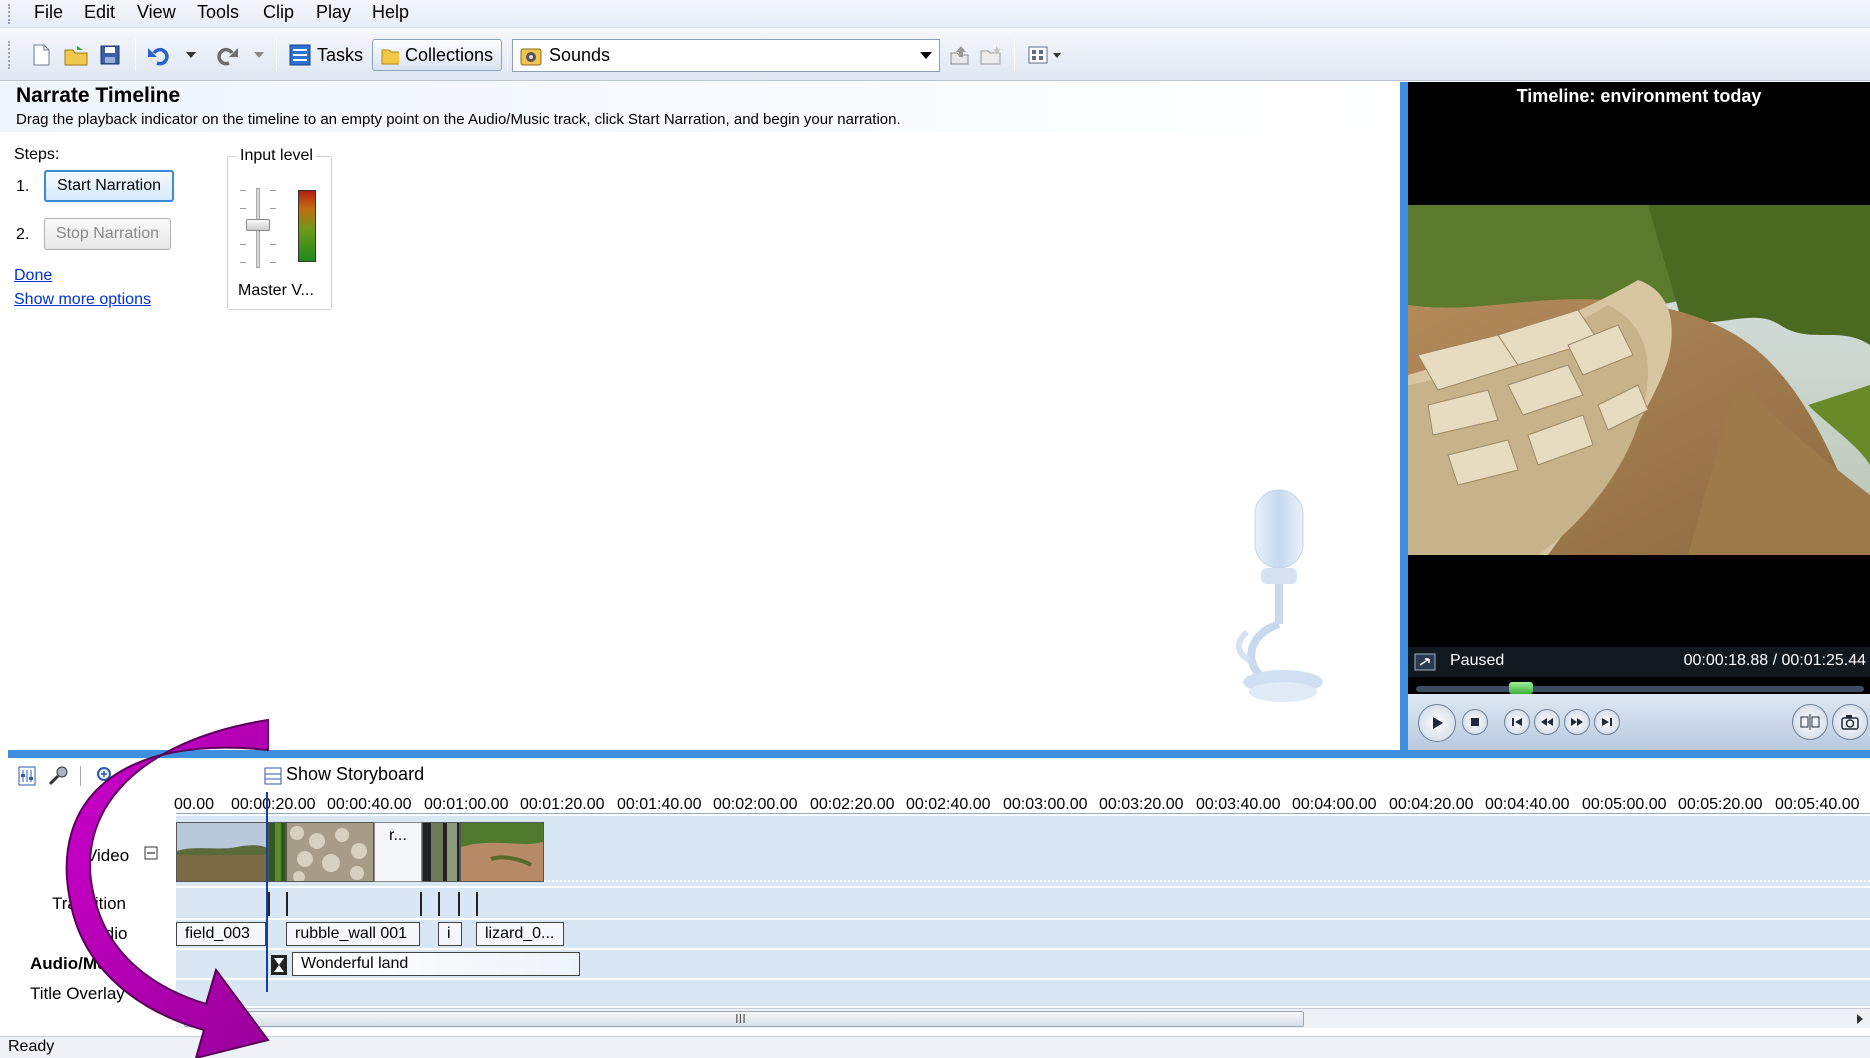  What do you see at coordinates (355, 774) in the screenshot?
I see `show-storyboard-button: Show Storyboard` at bounding box center [355, 774].